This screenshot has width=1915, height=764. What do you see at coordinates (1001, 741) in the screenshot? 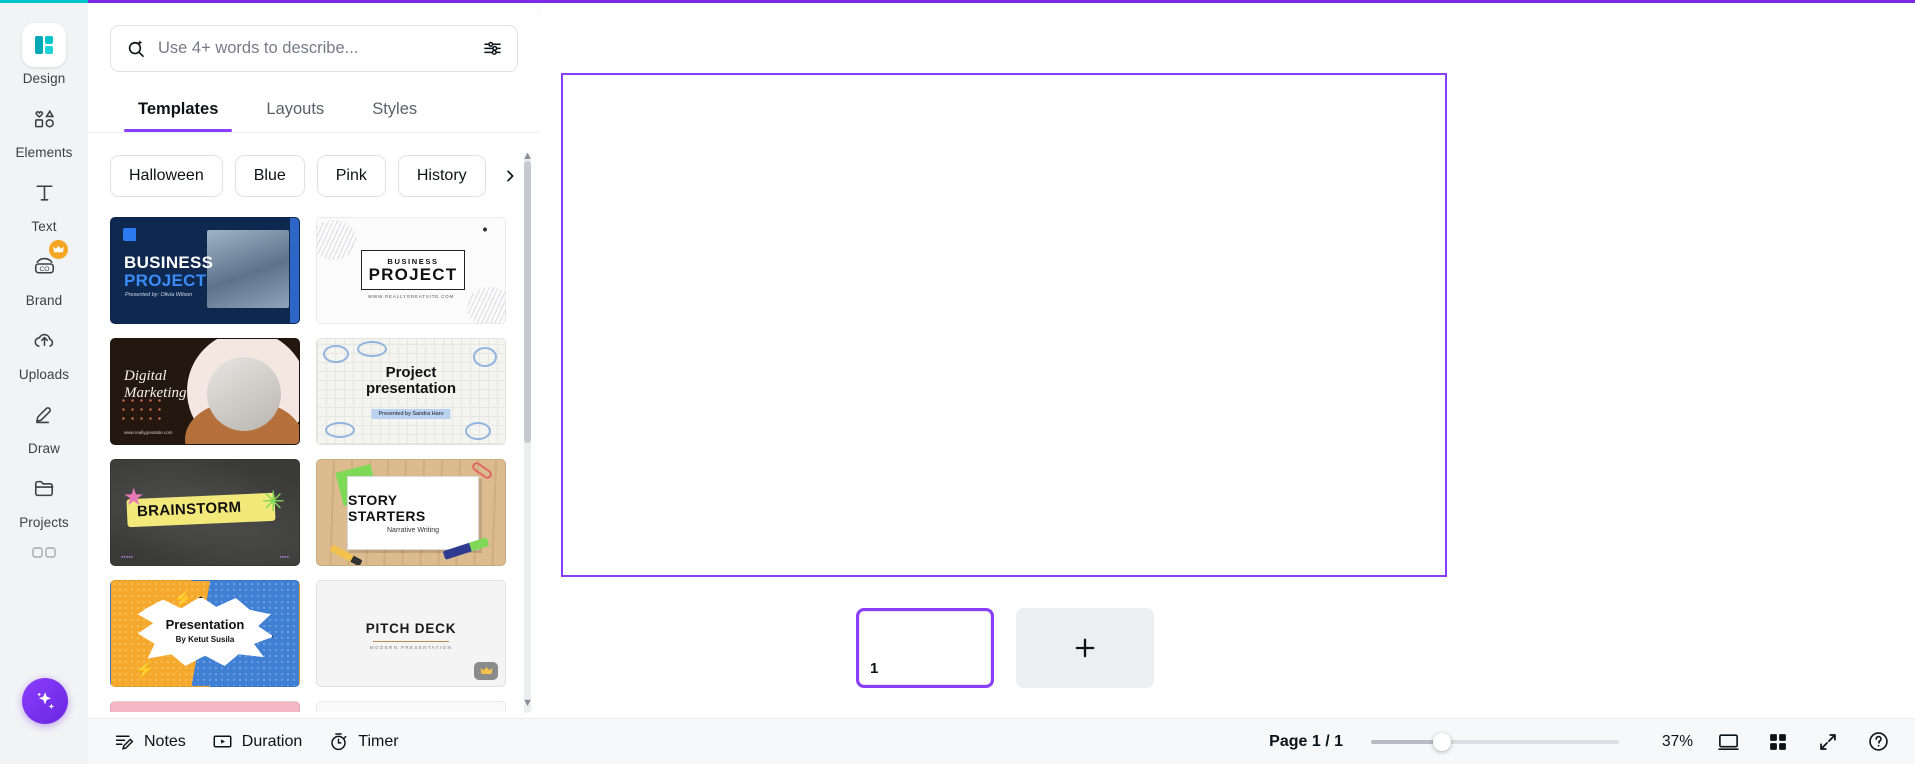
I see `bottom-toolbar: Notes Duration Timer Page 1 / 1 37%` at bounding box center [1001, 741].